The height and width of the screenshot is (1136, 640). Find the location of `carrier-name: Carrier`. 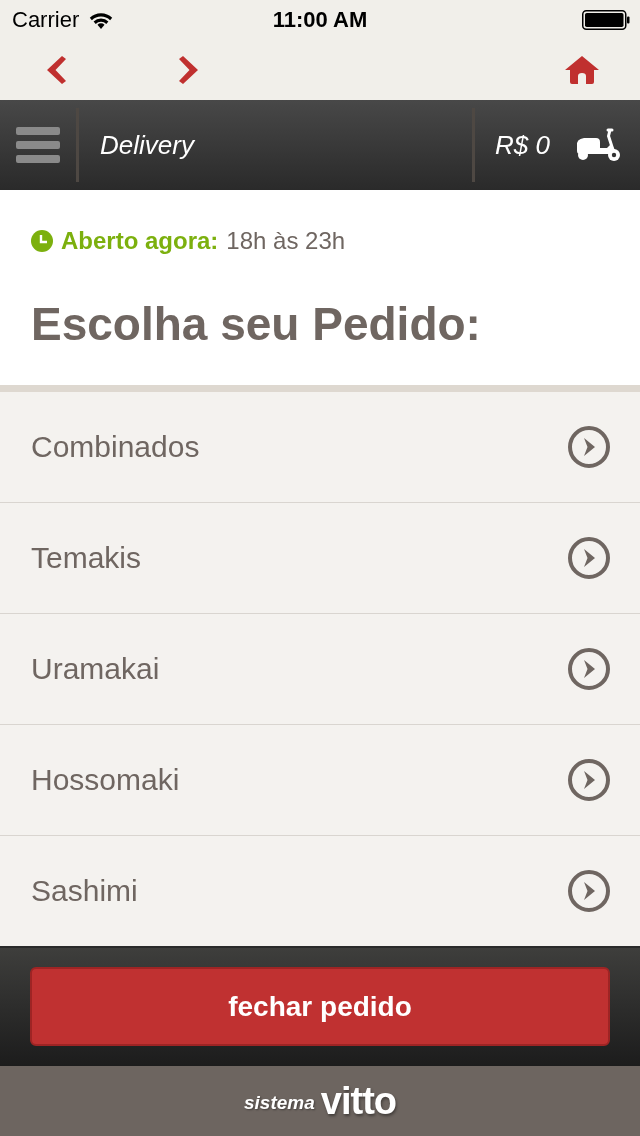

carrier-name: Carrier is located at coordinates (46, 20).